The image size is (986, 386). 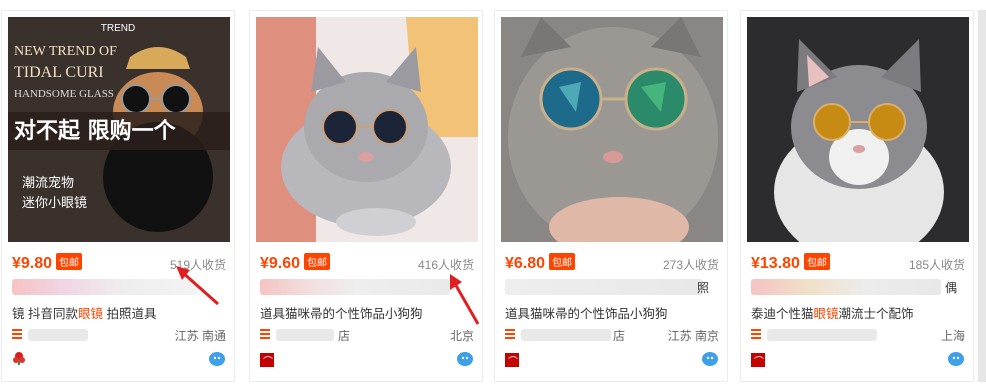 I want to click on location: 江苏 南通, so click(x=200, y=336).